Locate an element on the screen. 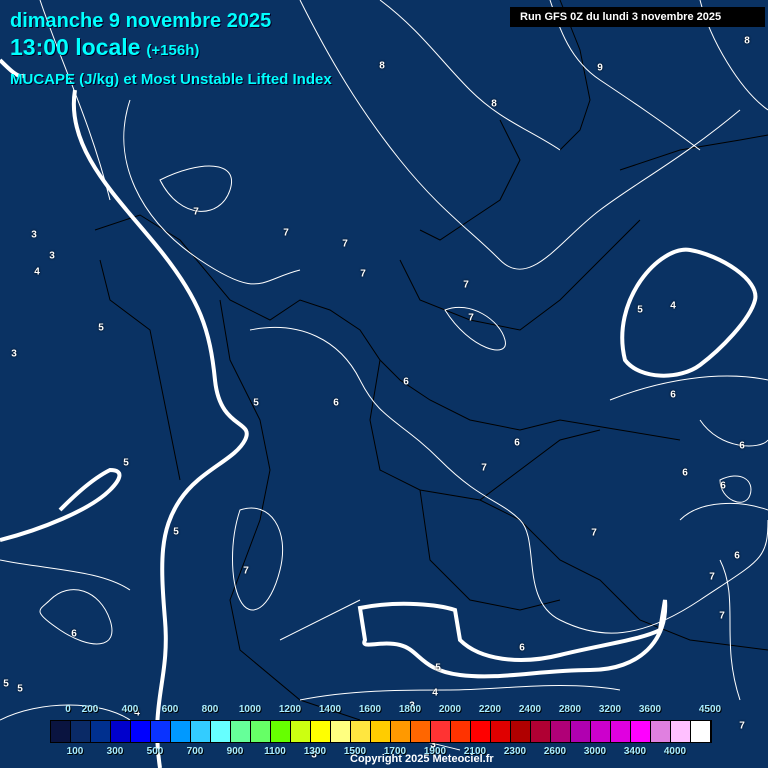 The image size is (768, 768). scale-label: 1400 is located at coordinates (330, 709).